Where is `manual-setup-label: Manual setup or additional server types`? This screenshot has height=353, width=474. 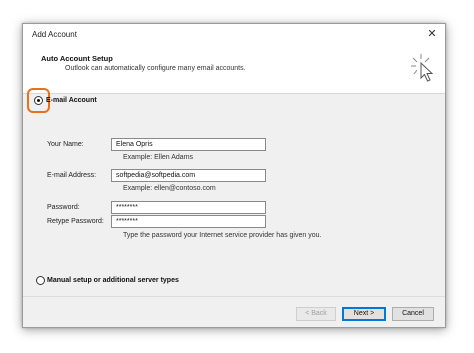
manual-setup-label: Manual setup or additional server types is located at coordinates (113, 280).